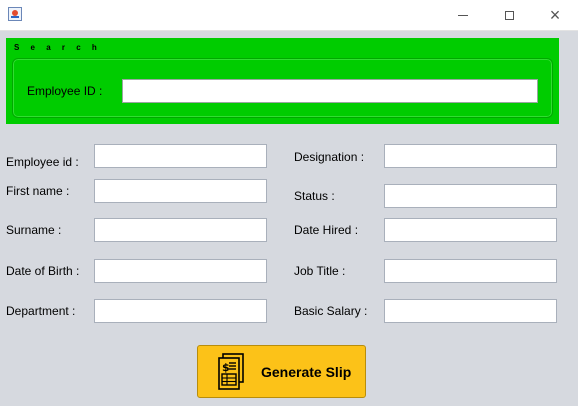 Image resolution: width=578 pixels, height=406 pixels. I want to click on close-icon: ×, so click(555, 15).